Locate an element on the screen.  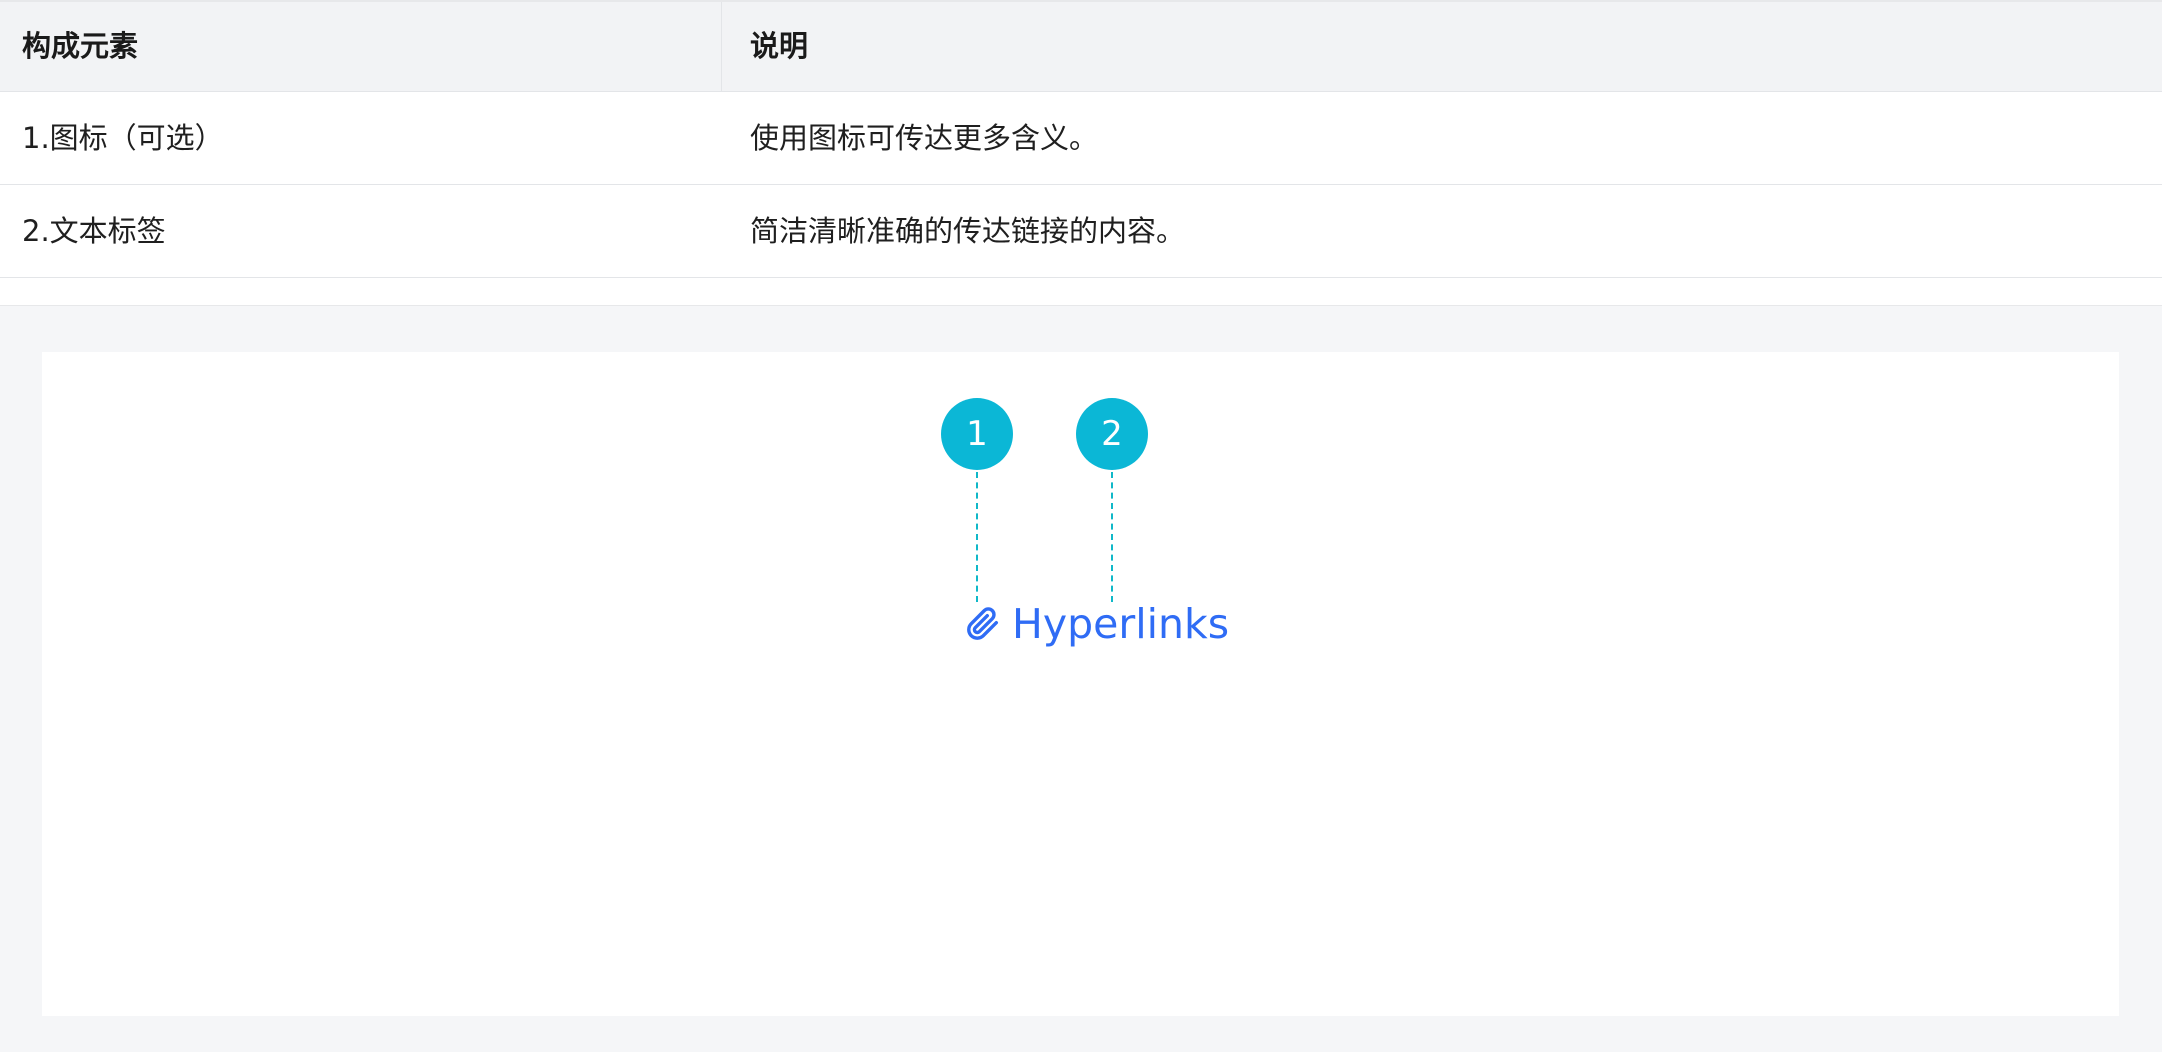
row-description: 使用图标可传达更多含义。 is located at coordinates (924, 137).